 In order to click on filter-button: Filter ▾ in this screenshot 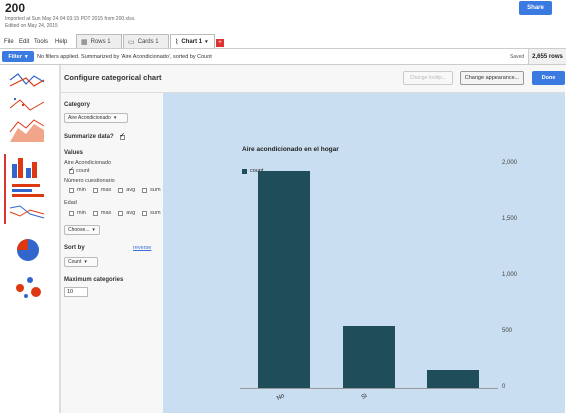, I will do `click(18, 56)`.